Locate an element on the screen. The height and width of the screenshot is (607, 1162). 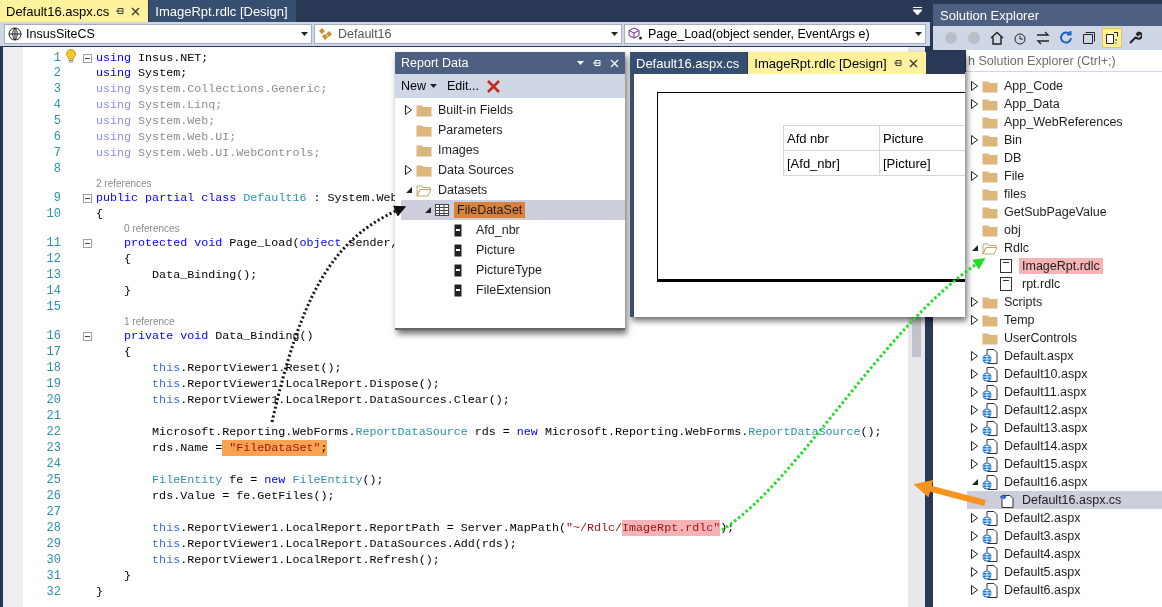
code-line: this.ReportViewer1.Reset(); is located at coordinates (246, 368).